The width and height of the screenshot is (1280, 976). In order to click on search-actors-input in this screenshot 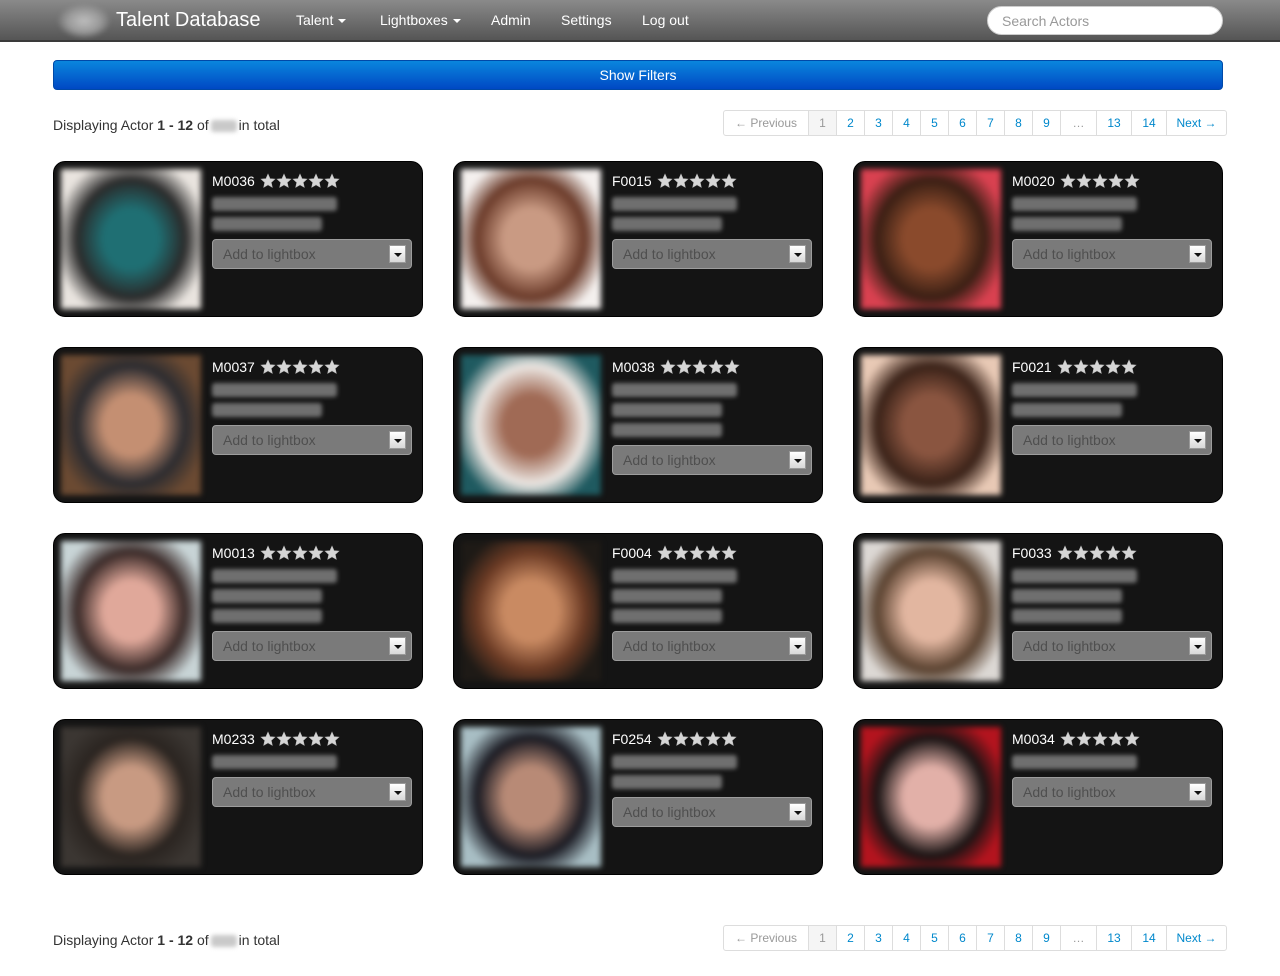, I will do `click(1105, 20)`.